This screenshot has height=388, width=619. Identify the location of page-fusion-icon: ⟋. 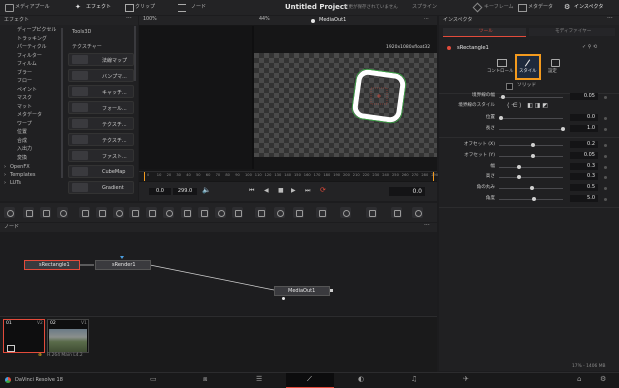
(309, 379).